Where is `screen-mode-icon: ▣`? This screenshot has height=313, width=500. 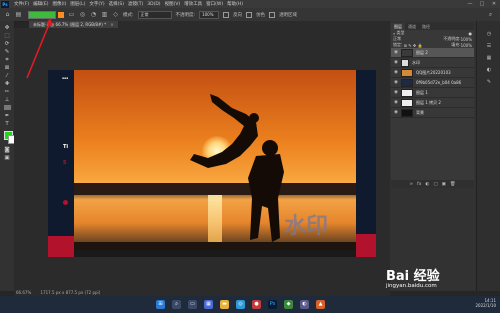
screen-mode-icon: ▣ is located at coordinates (7, 158).